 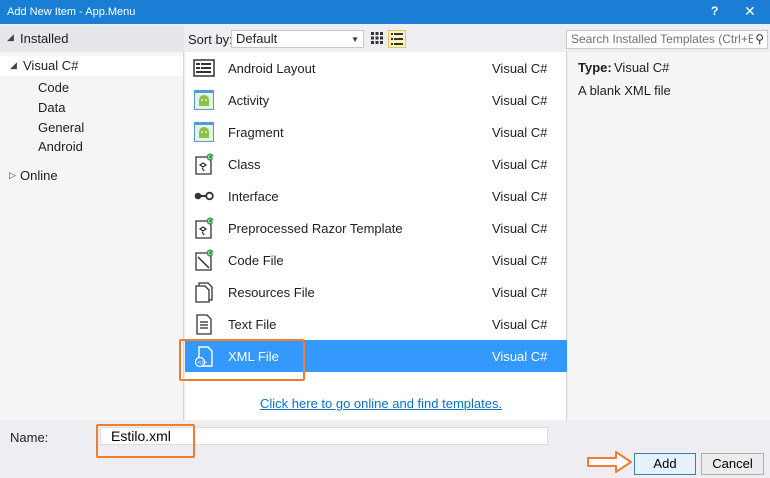 I want to click on xml-file-highlight-box, so click(x=242, y=360).